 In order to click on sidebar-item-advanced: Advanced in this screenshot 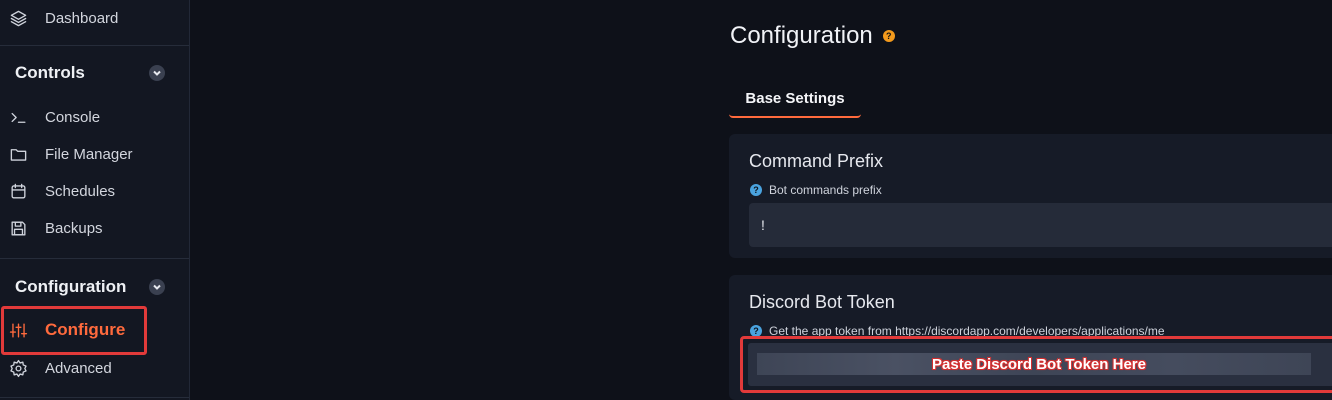, I will do `click(94, 368)`.